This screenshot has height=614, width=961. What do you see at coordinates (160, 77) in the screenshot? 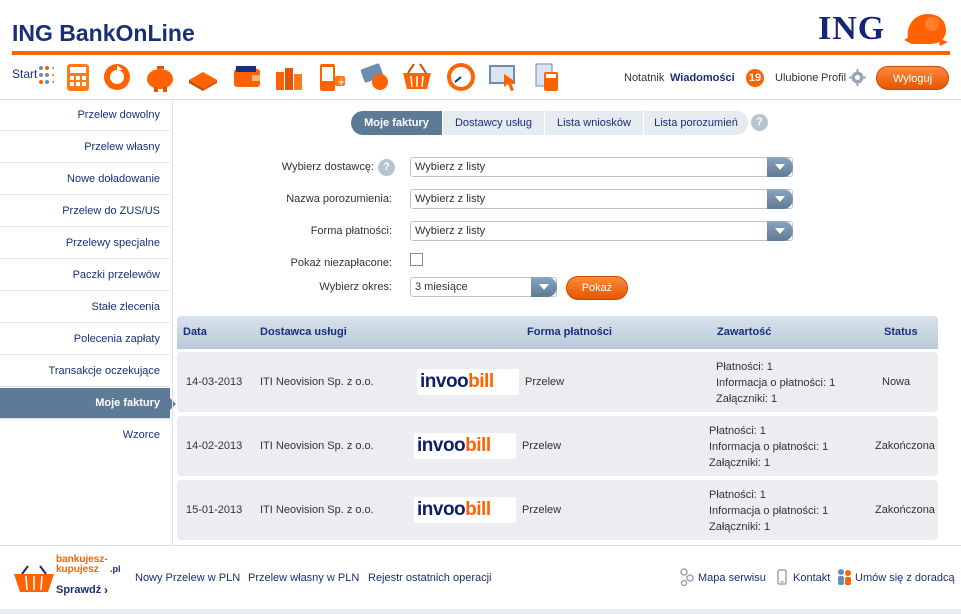
I see `piggy-bank-icon` at bounding box center [160, 77].